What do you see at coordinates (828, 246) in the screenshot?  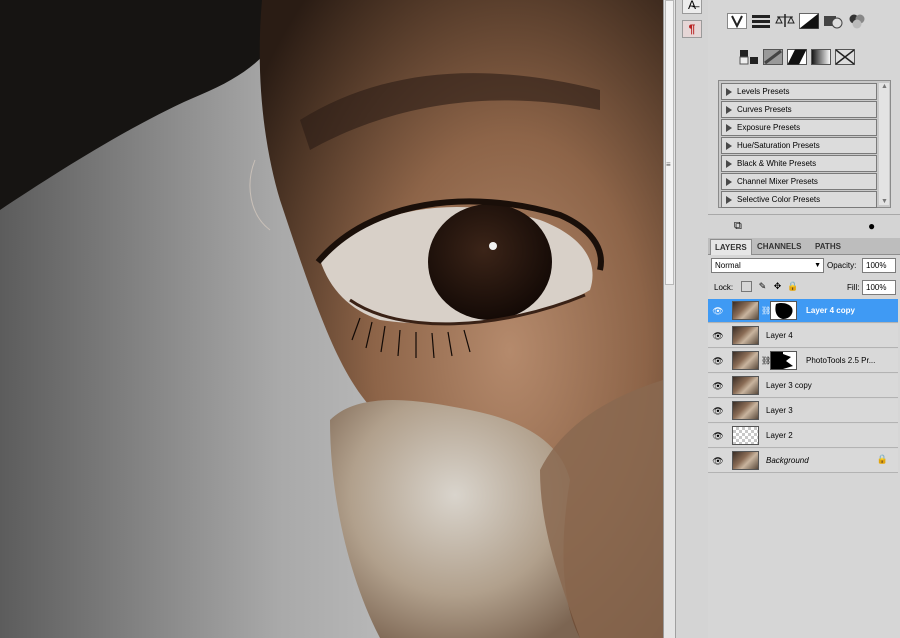 I see `tab-paths: PATHS` at bounding box center [828, 246].